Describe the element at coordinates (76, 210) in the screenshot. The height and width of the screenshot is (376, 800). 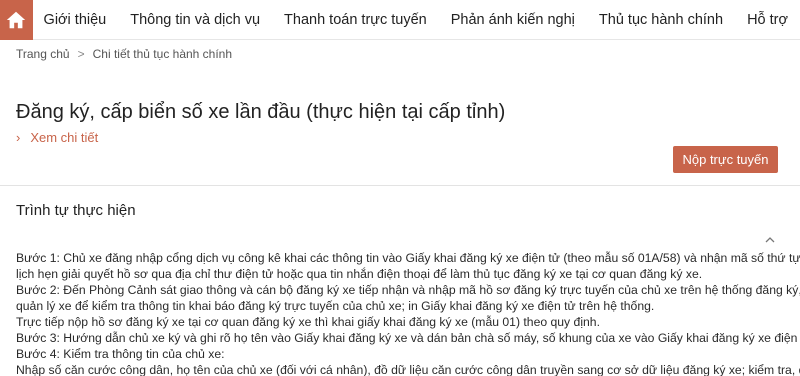
I see `section-title: Trình tự thực hiện` at that location.